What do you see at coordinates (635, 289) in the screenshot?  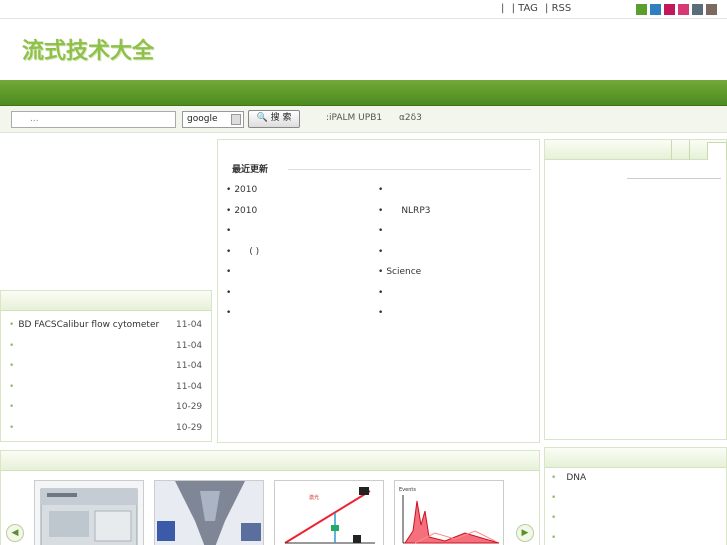 I see `right-tabbed-panel` at bounding box center [635, 289].